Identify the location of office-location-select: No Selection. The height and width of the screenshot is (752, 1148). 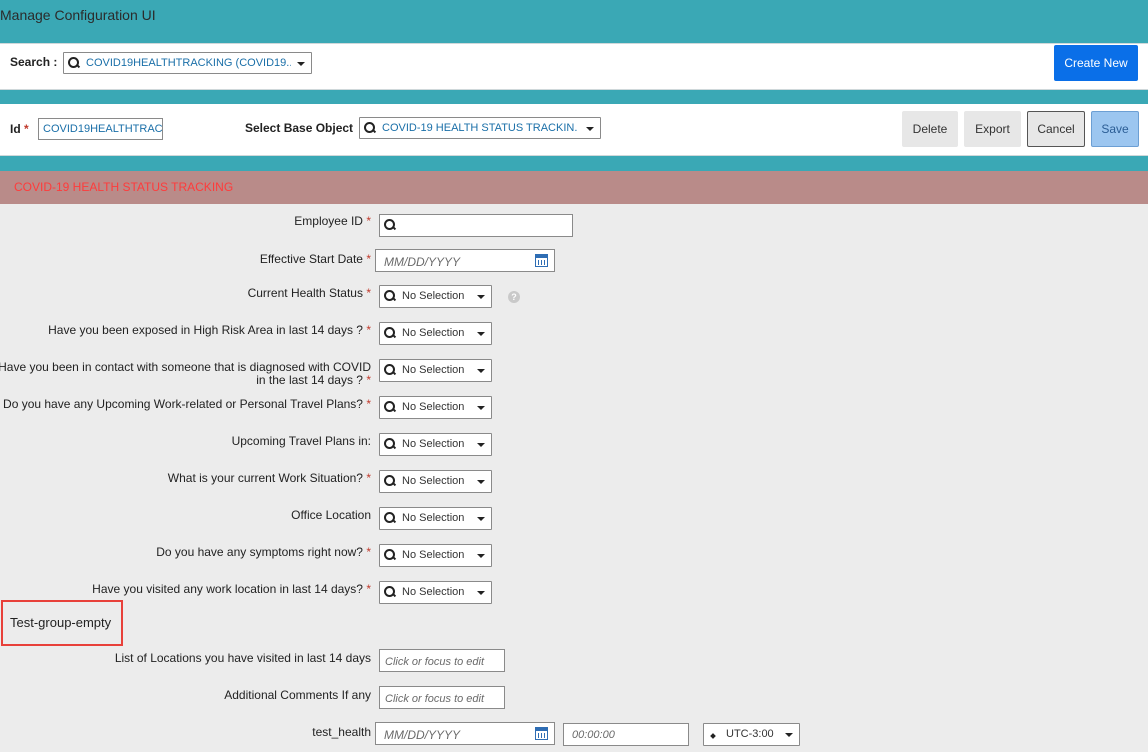
(435, 518).